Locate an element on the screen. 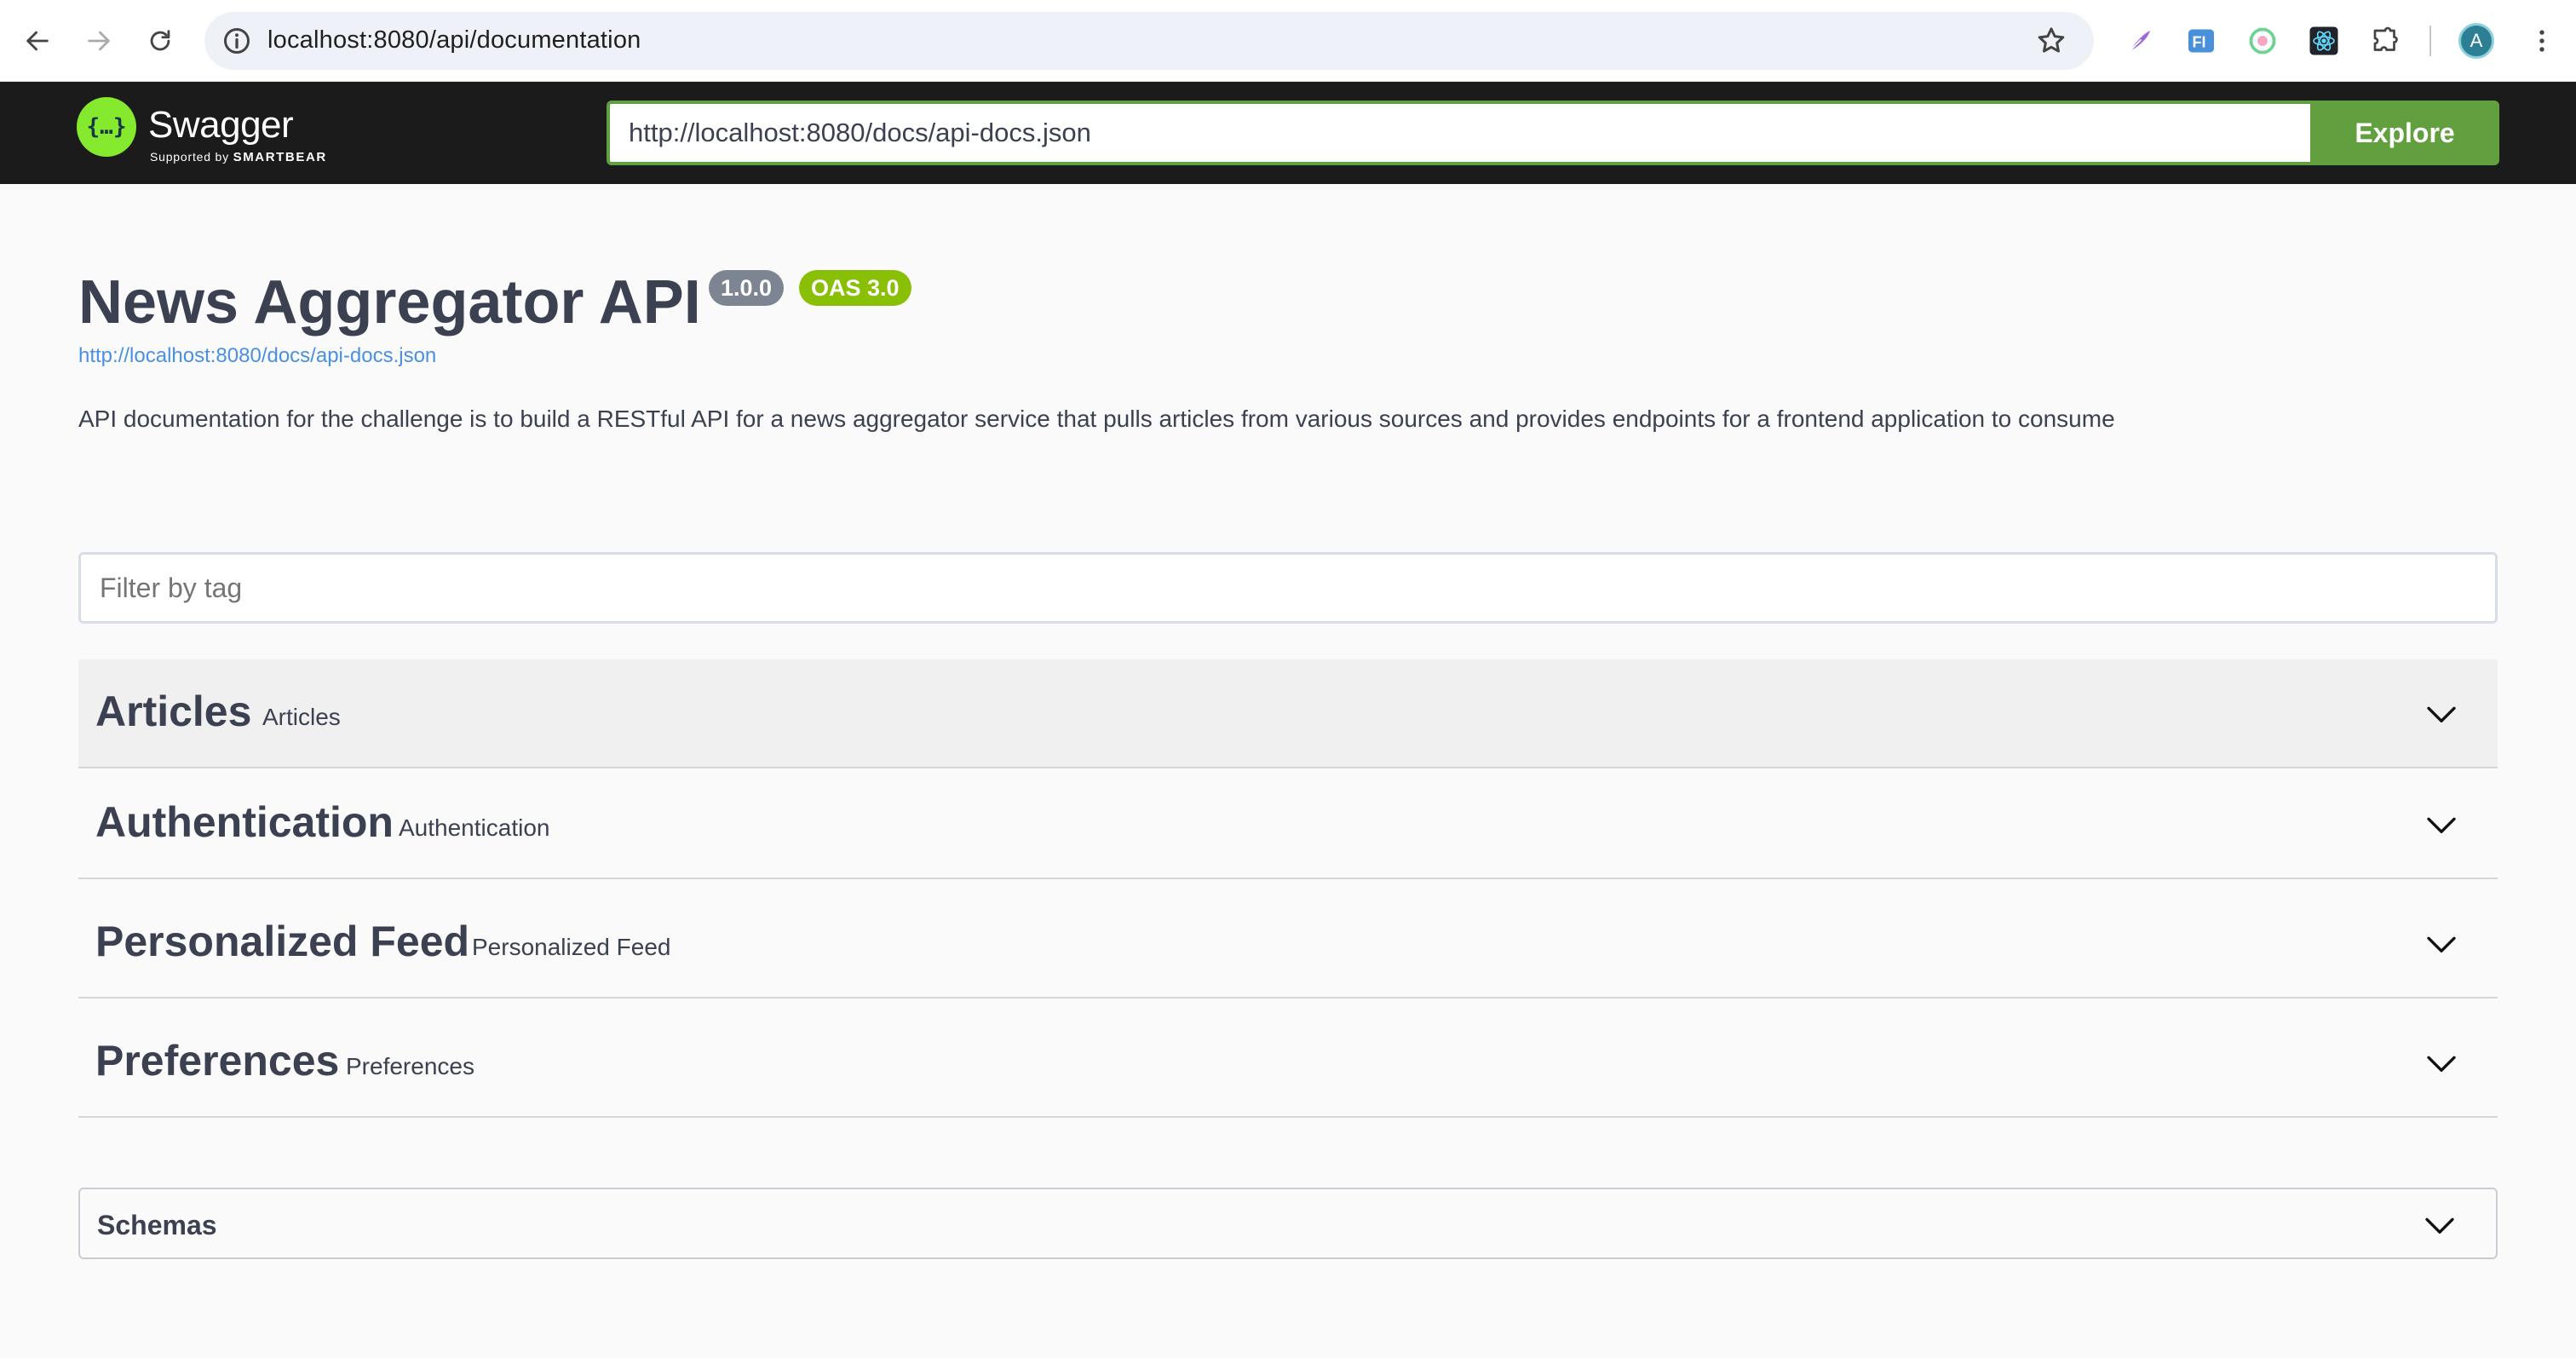 This screenshot has height=1358, width=2576. oas-badge: OAS 3.0 is located at coordinates (855, 288).